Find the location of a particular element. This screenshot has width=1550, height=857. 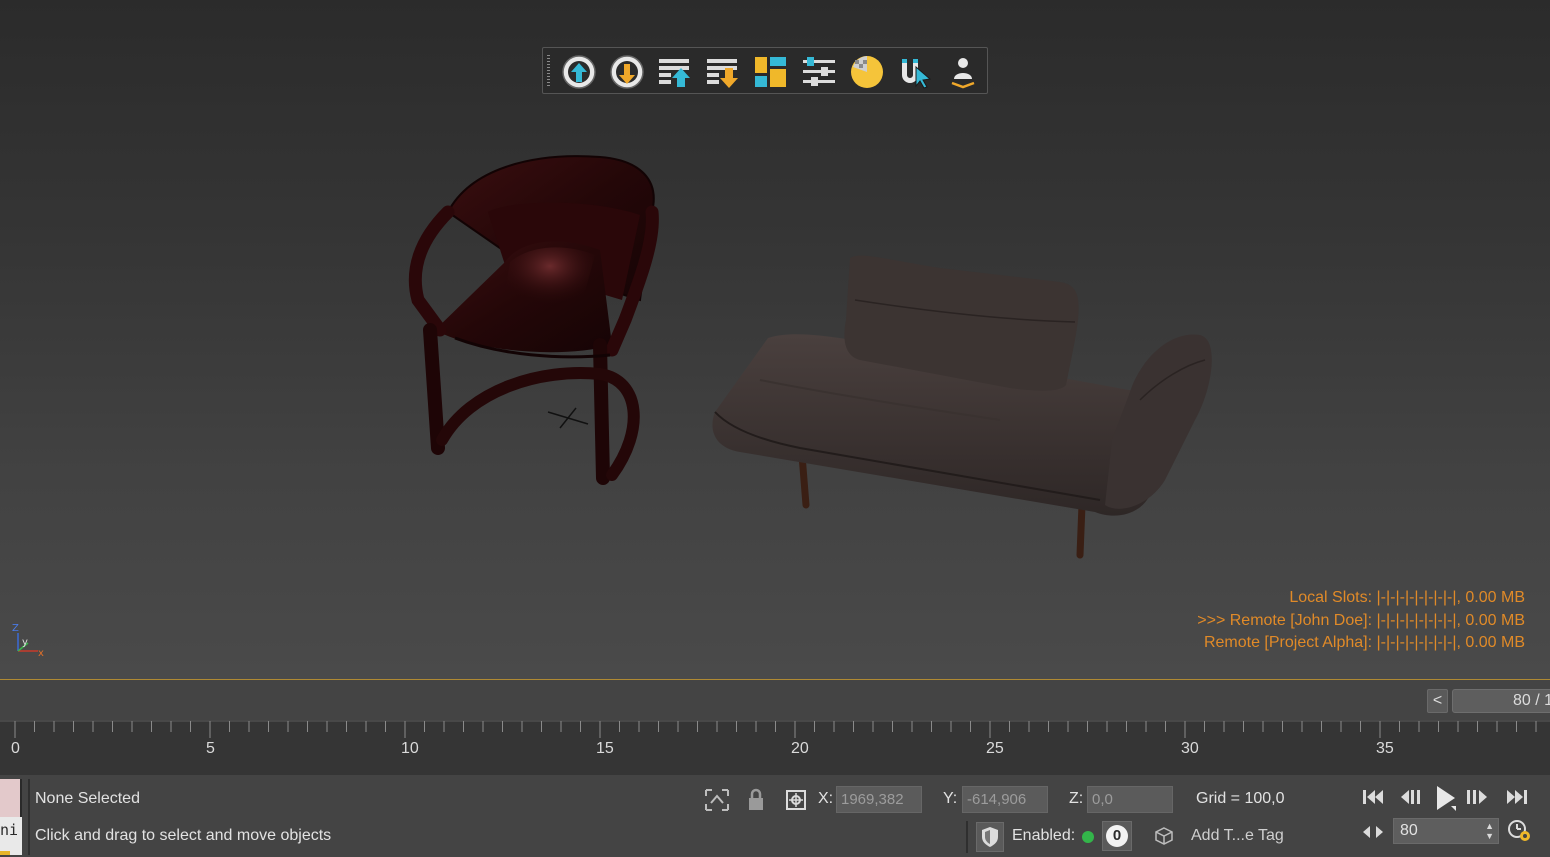

gizmo-y-label: y is located at coordinates (25, 642).